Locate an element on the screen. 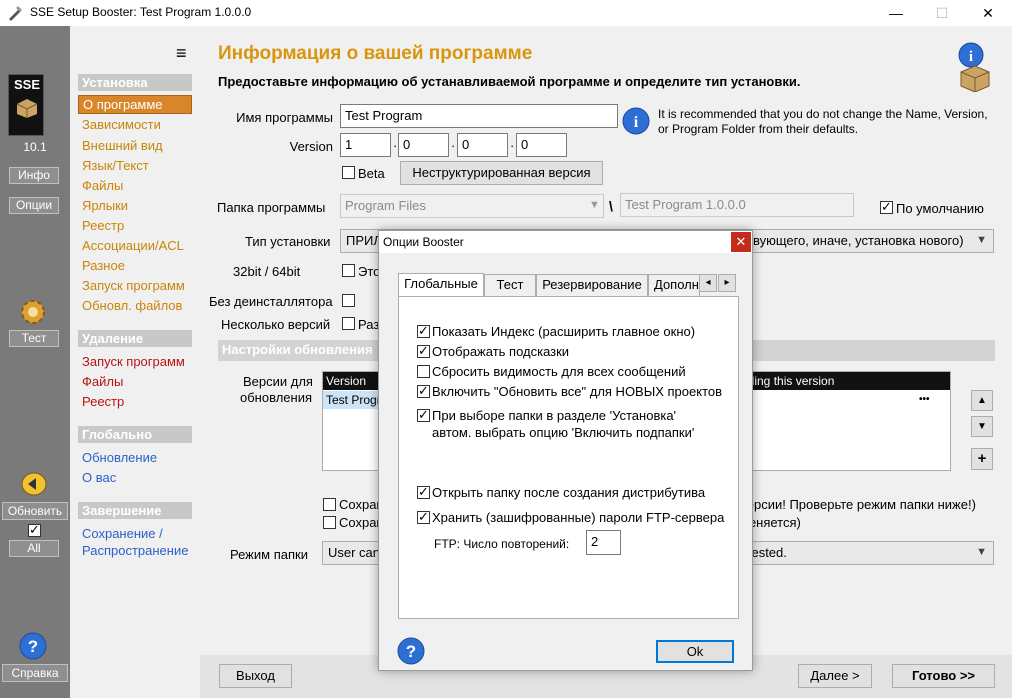 The width and height of the screenshot is (1012, 698). maximize-button: ☐ is located at coordinates (942, 13).